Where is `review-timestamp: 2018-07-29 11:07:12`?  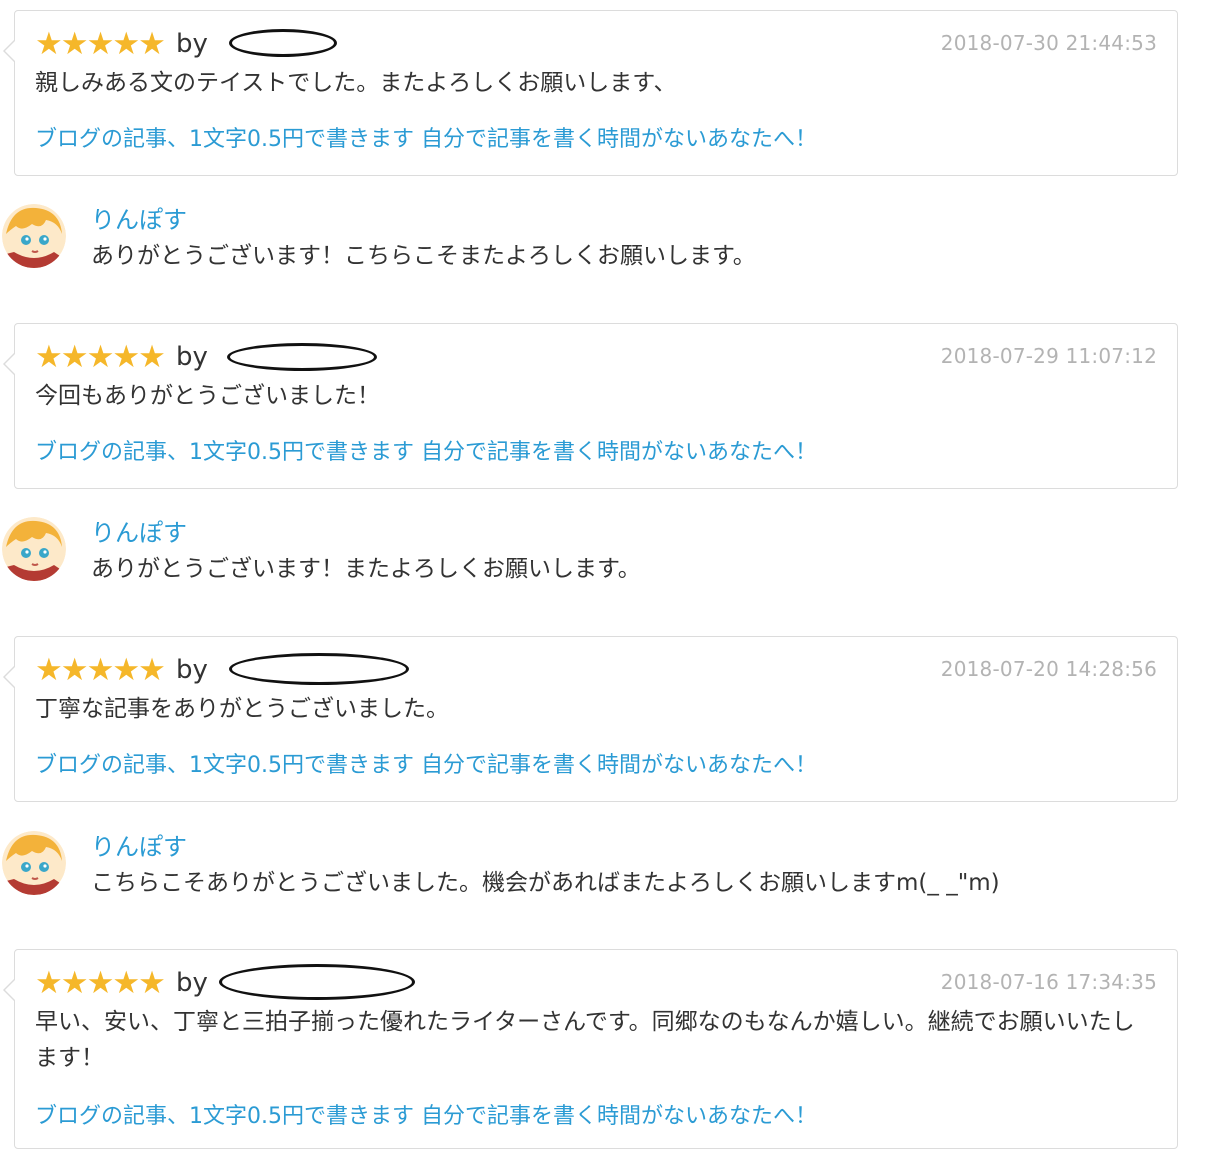
review-timestamp: 2018-07-29 11:07:12 is located at coordinates (1048, 356).